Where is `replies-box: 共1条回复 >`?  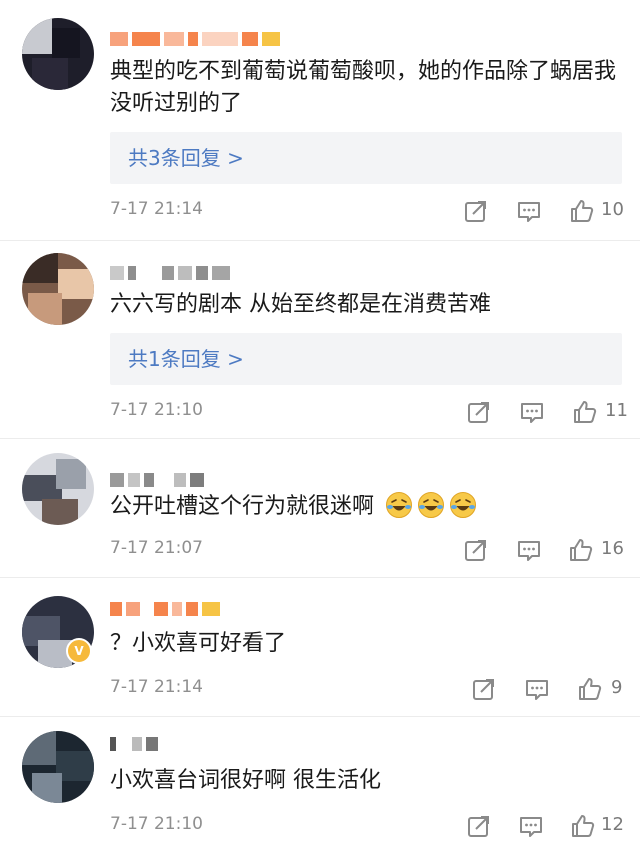
replies-box: 共1条回复 > is located at coordinates (366, 359).